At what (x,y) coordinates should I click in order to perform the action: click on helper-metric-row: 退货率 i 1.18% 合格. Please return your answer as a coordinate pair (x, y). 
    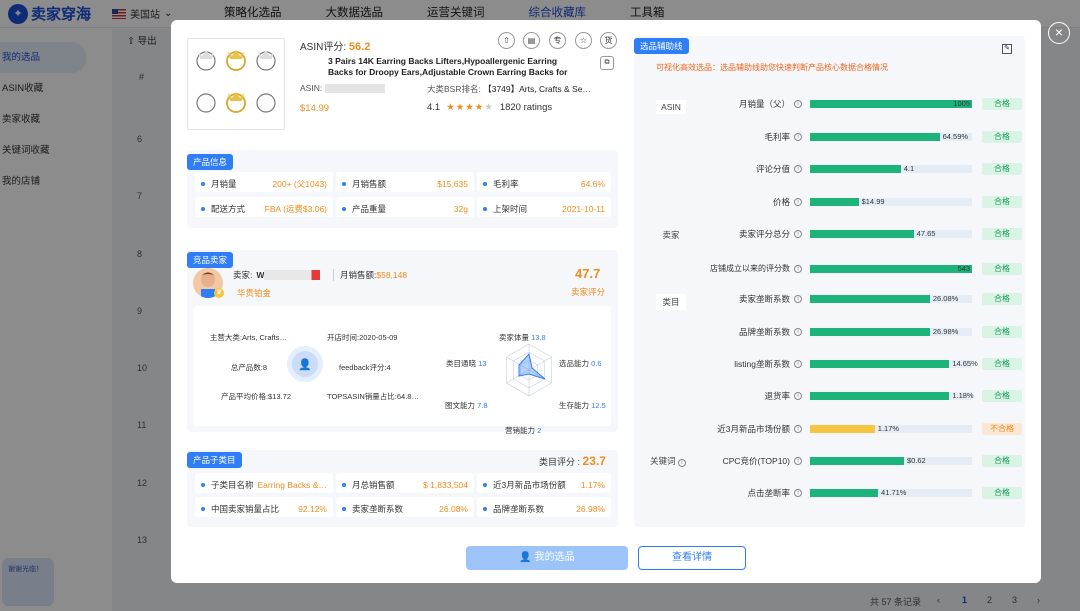
    Looking at the image, I should click on (828, 396).